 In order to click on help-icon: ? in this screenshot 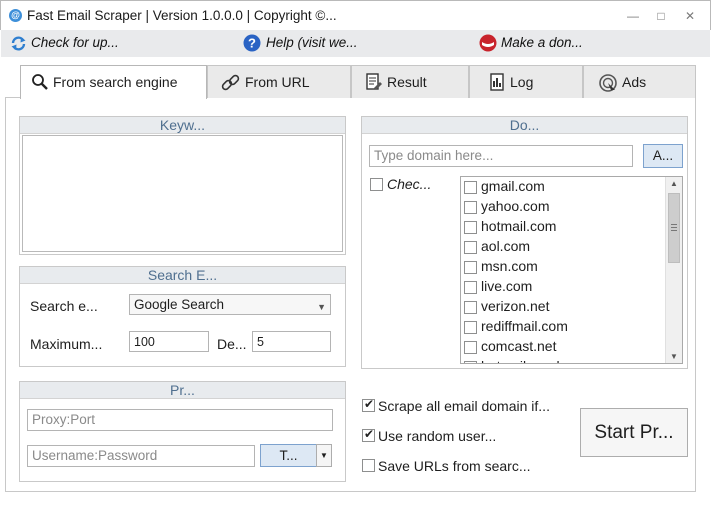, I will do `click(252, 43)`.